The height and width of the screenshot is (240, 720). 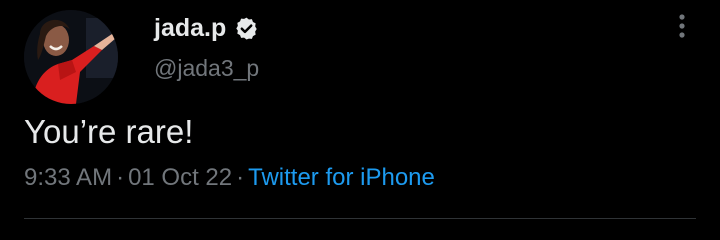 What do you see at coordinates (341, 177) in the screenshot?
I see `tweet-source-link: Twitter for iPhone` at bounding box center [341, 177].